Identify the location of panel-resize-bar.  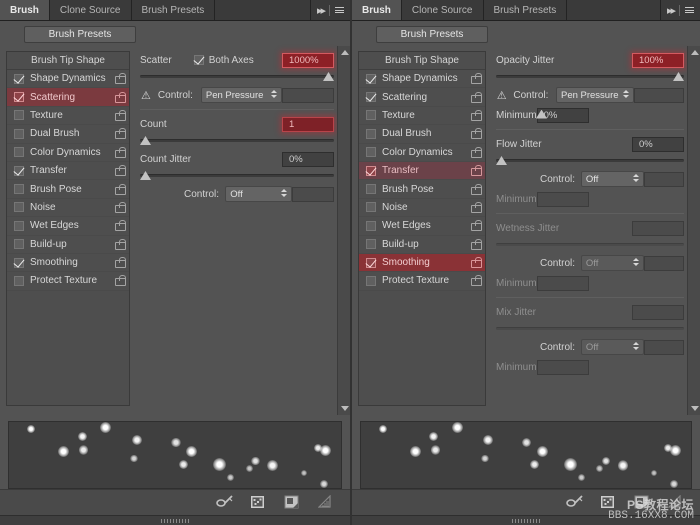
(526, 520).